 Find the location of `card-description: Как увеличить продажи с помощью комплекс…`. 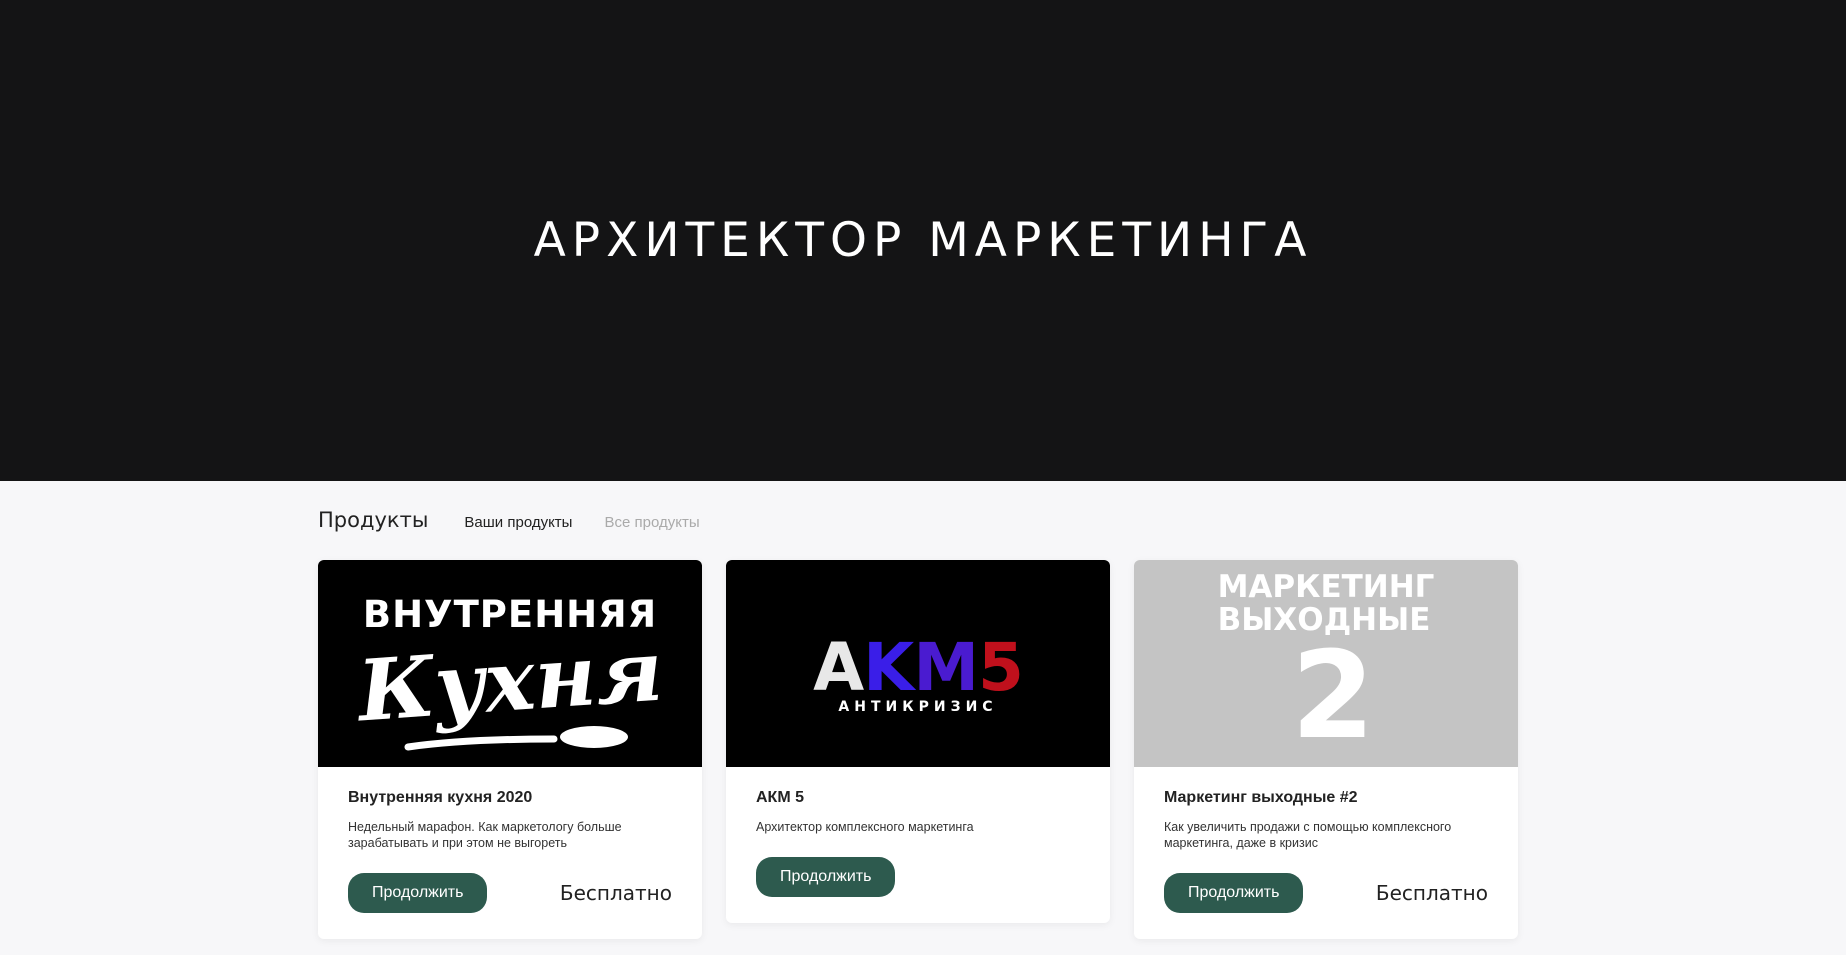

card-description: Как увеличить продажи с помощью комплекс… is located at coordinates (1308, 835).